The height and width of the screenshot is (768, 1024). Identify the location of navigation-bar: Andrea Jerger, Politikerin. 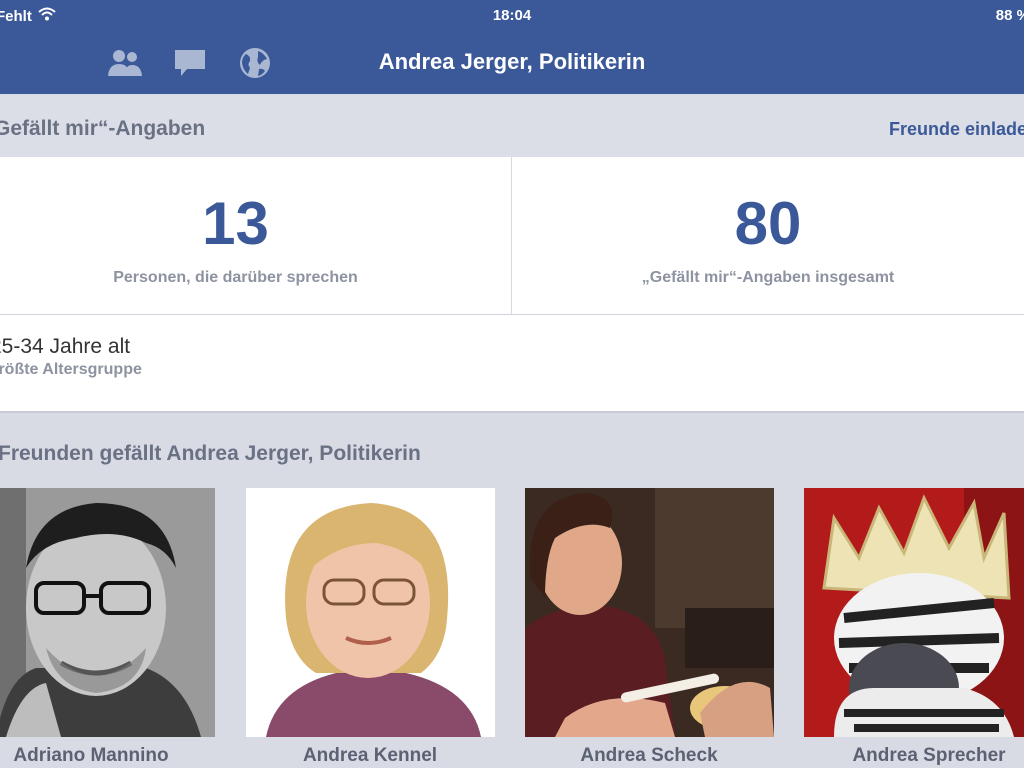
(512, 63).